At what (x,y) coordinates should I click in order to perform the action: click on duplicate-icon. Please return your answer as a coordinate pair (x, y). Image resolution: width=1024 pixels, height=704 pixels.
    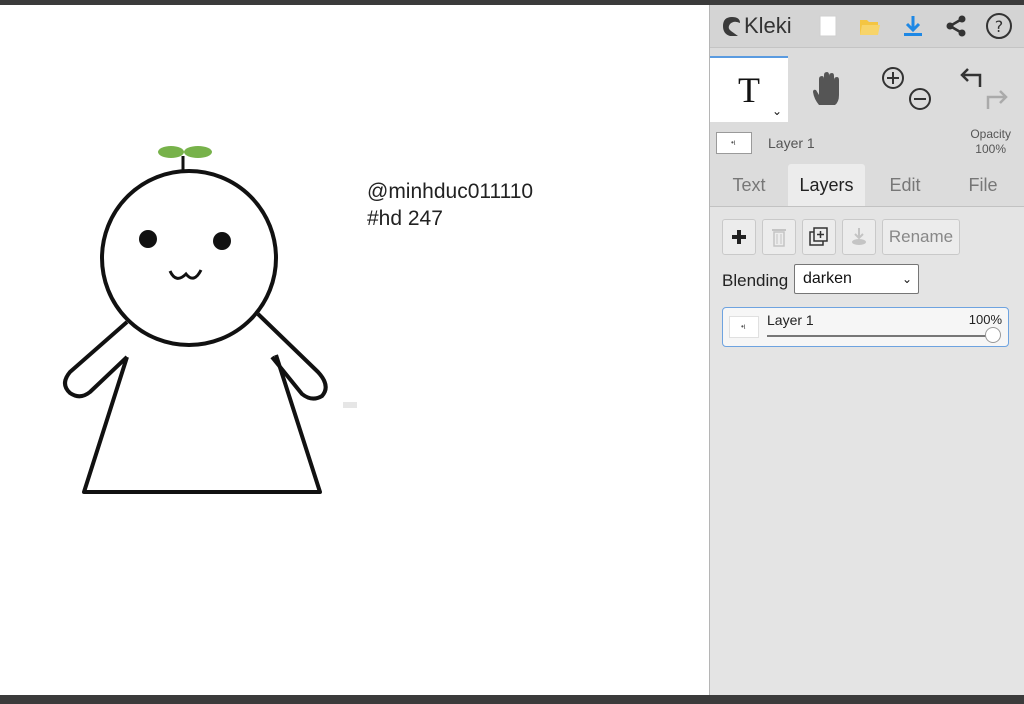
    Looking at the image, I should click on (818, 236).